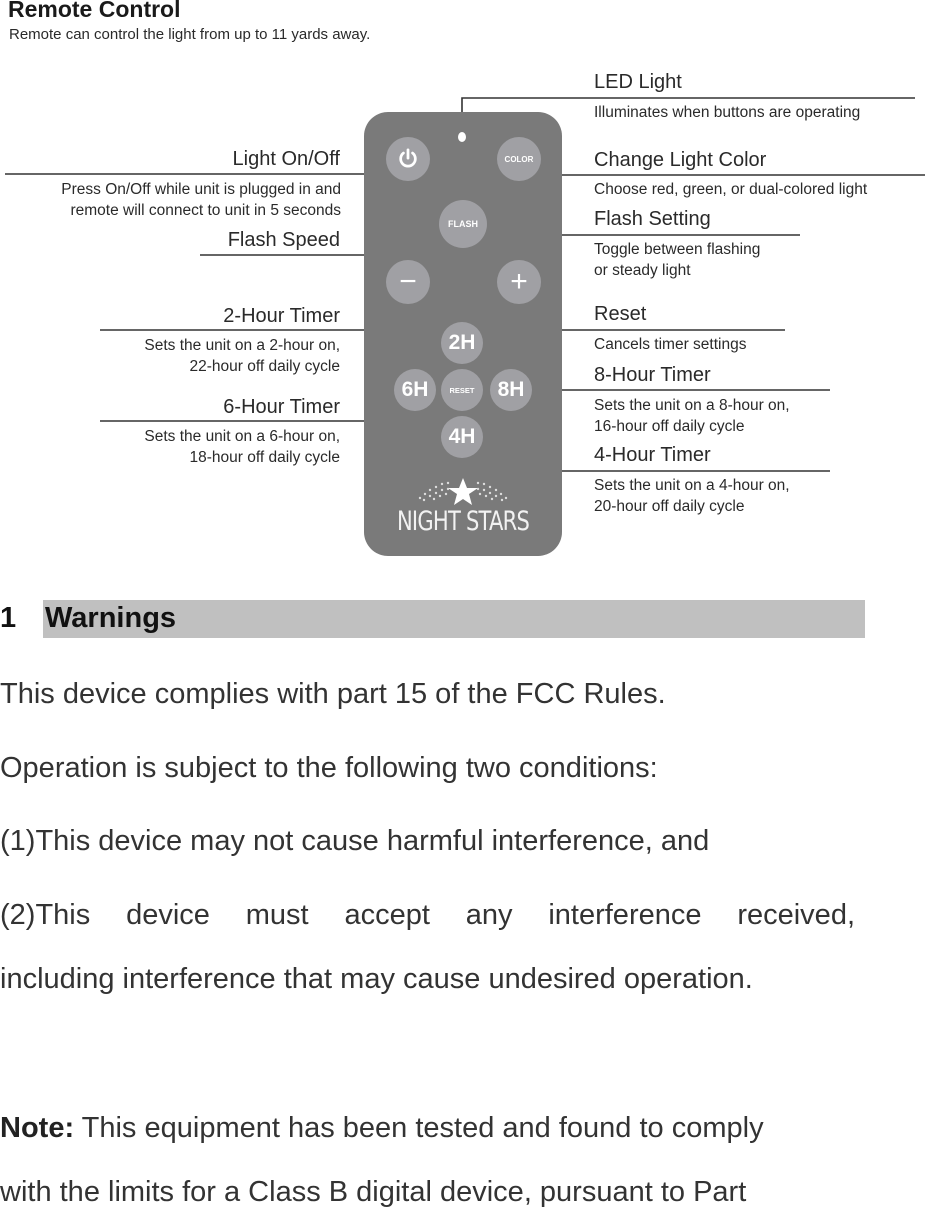 This screenshot has height=1211, width=927. What do you see at coordinates (462, 437) in the screenshot?
I see `timer-4h-button: 4H` at bounding box center [462, 437].